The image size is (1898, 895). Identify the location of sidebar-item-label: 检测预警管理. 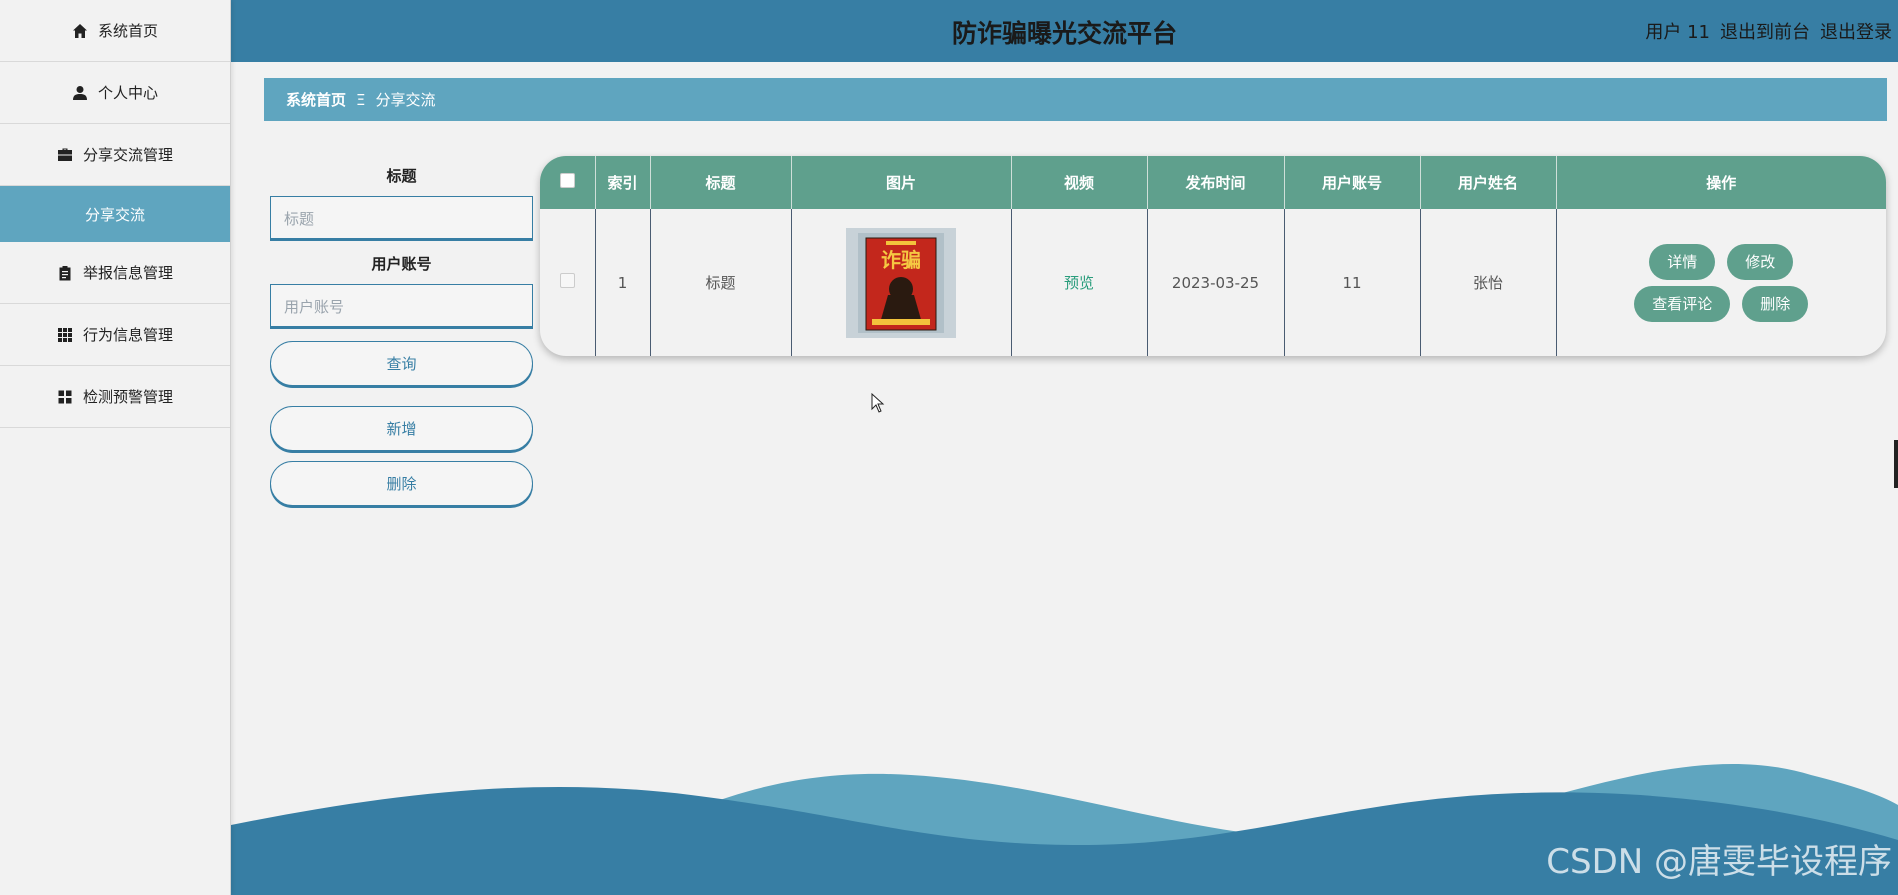
(127, 397).